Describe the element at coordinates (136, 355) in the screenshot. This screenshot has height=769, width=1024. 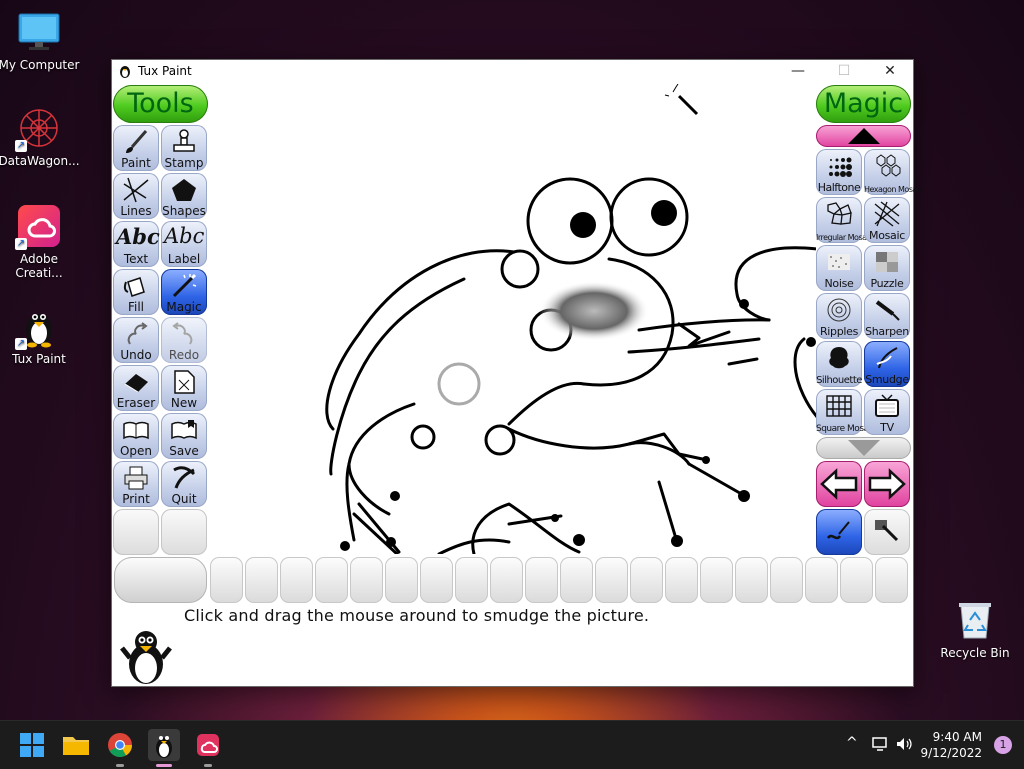
I see `tool-label: Undo` at that location.